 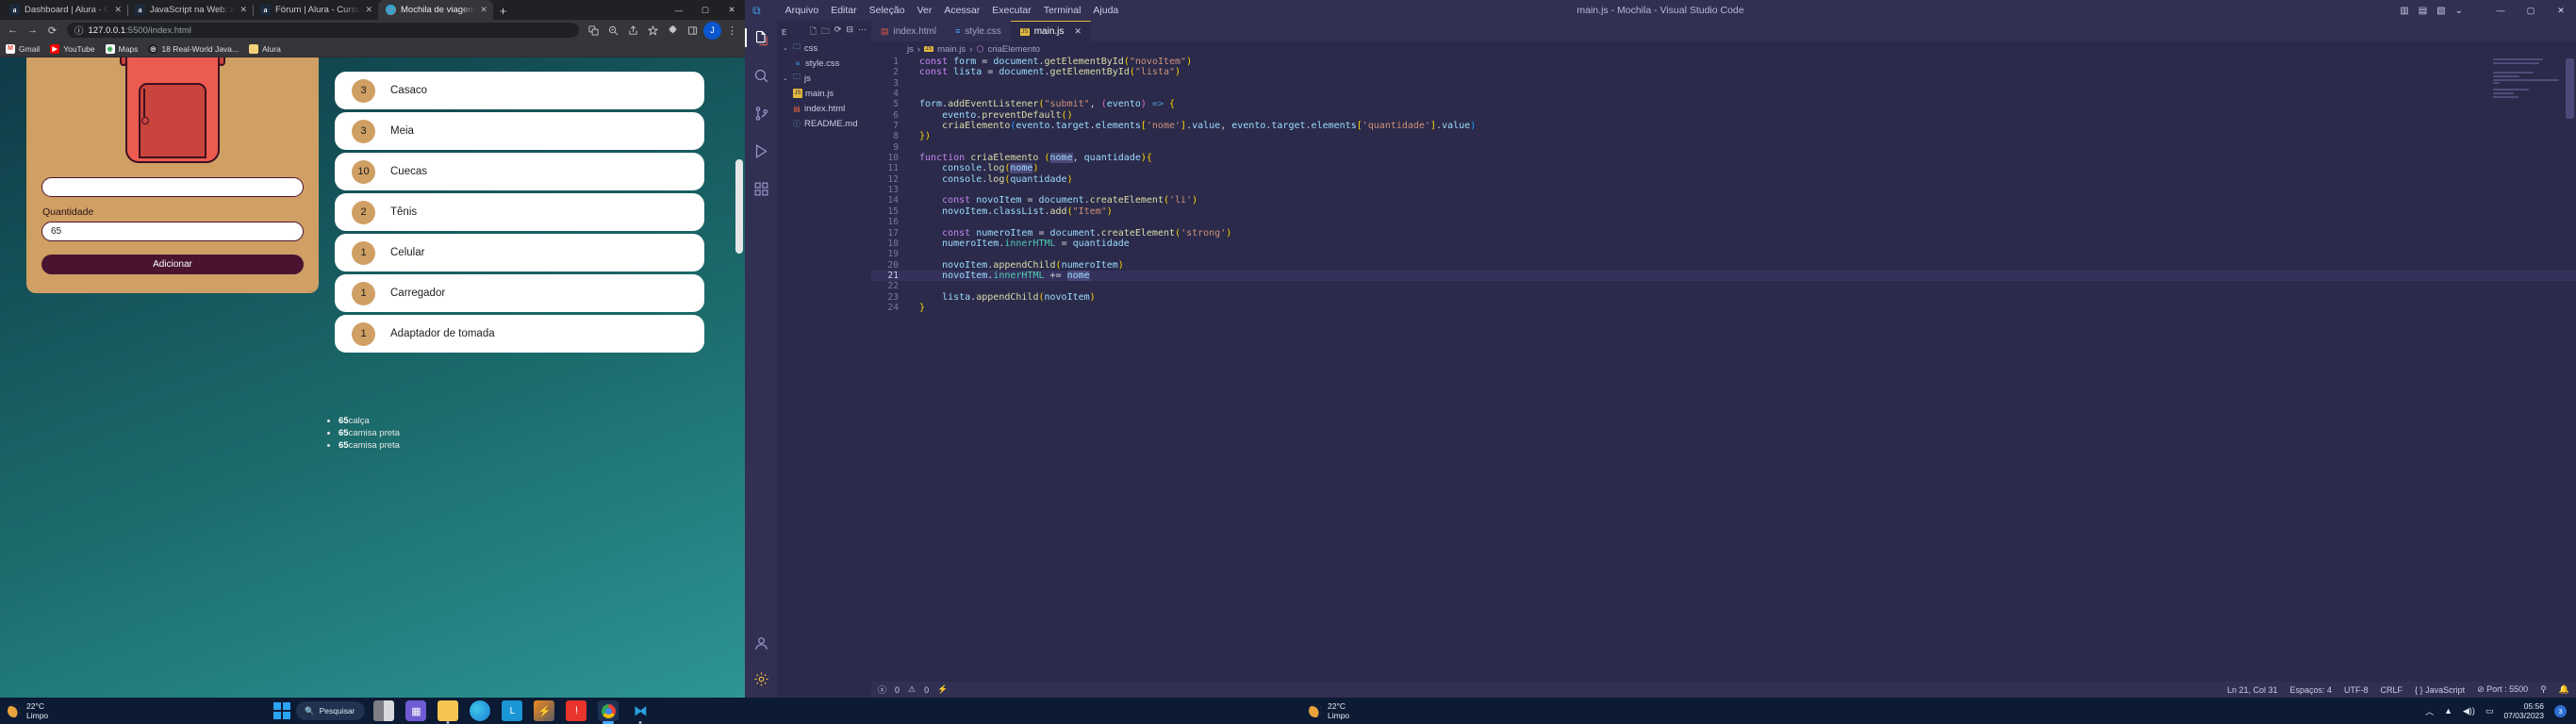 I want to click on list-item: 1 Carregador, so click(x=519, y=293).